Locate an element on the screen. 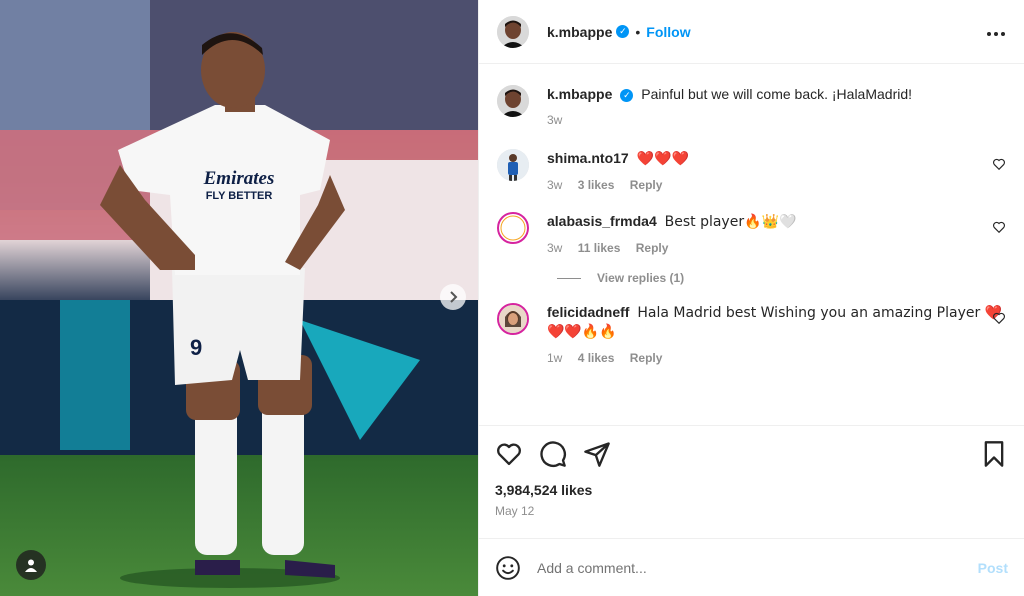  comment-input is located at coordinates (757, 567).